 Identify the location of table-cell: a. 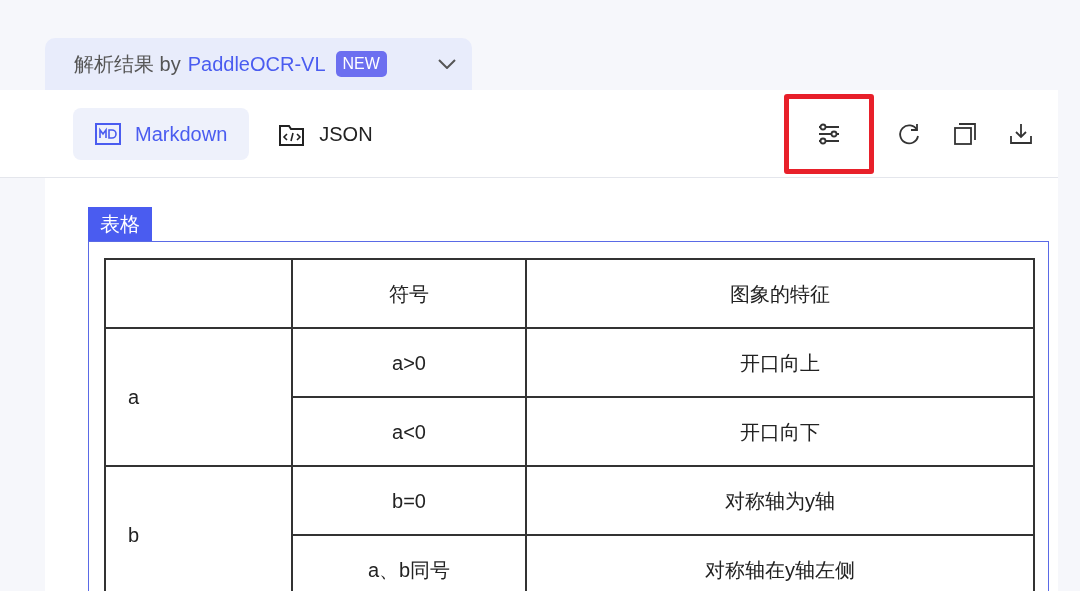
(198, 397).